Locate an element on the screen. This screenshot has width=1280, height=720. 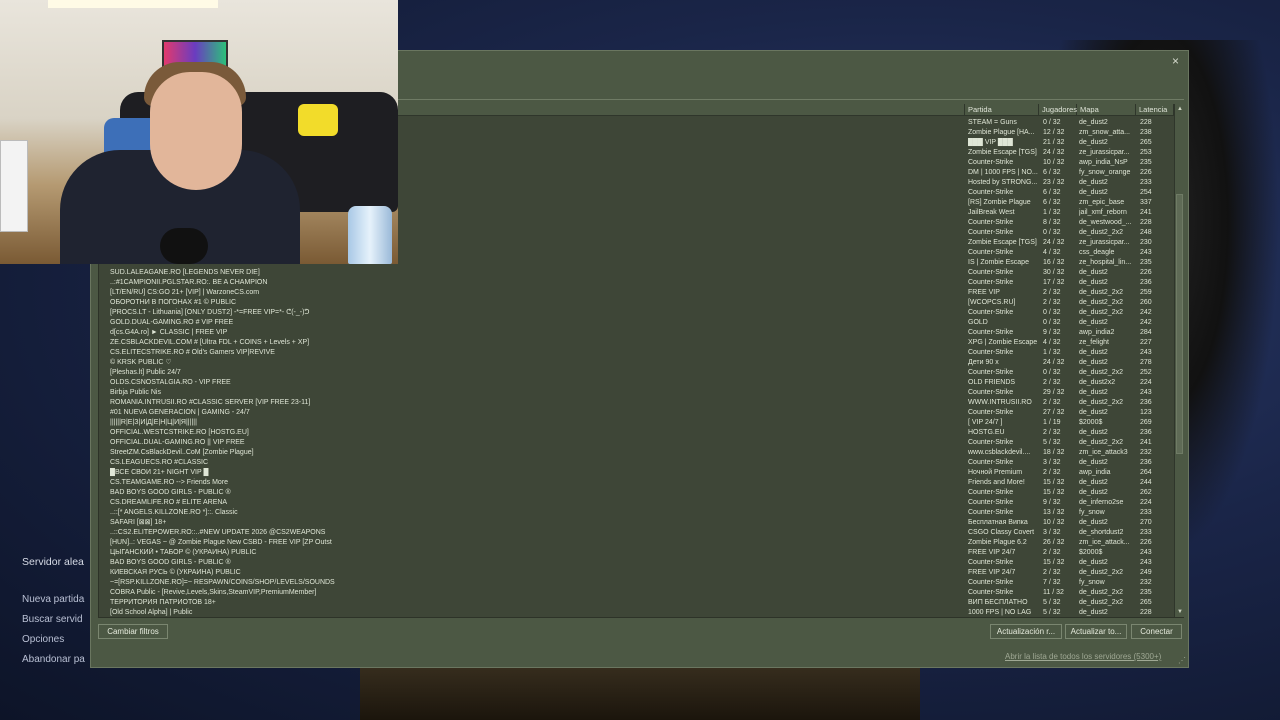
server-cell-latency: 232 is located at coordinates (1151, 453).